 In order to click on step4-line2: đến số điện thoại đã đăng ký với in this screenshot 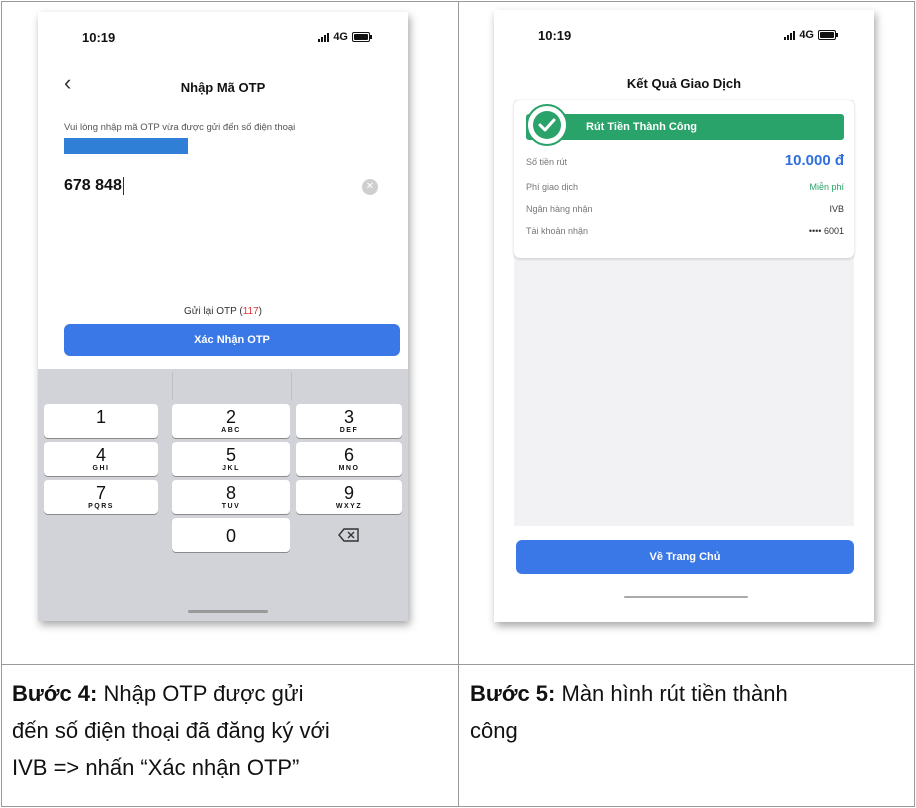, I will do `click(171, 730)`.